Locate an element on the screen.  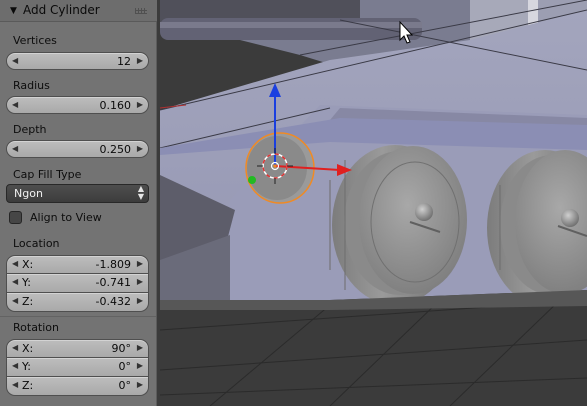
rotation-vector: ◀ X: 90° ▶ ◀ Y: 0° ▶ ◀ Z: 0° ▶ is located at coordinates (77, 367).